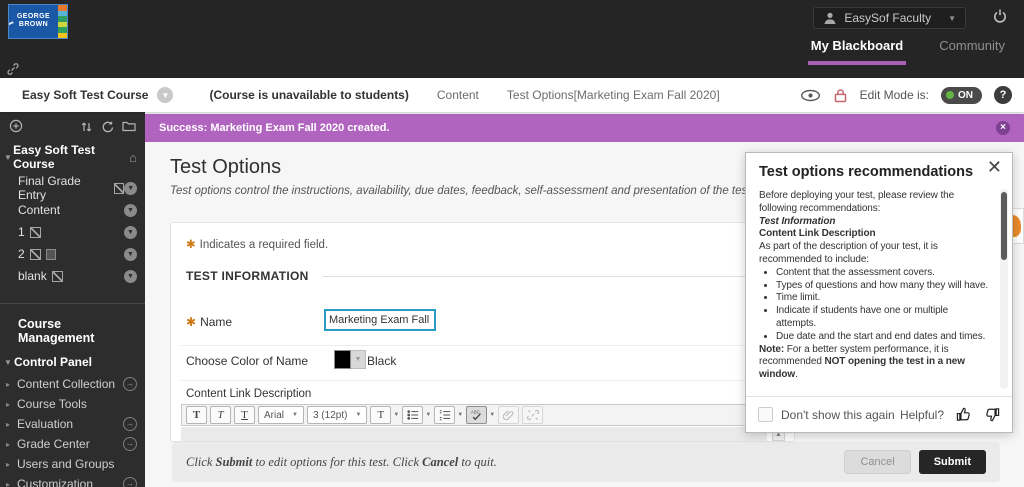  What do you see at coordinates (413, 415) in the screenshot?
I see `bullet-list-button` at bounding box center [413, 415].